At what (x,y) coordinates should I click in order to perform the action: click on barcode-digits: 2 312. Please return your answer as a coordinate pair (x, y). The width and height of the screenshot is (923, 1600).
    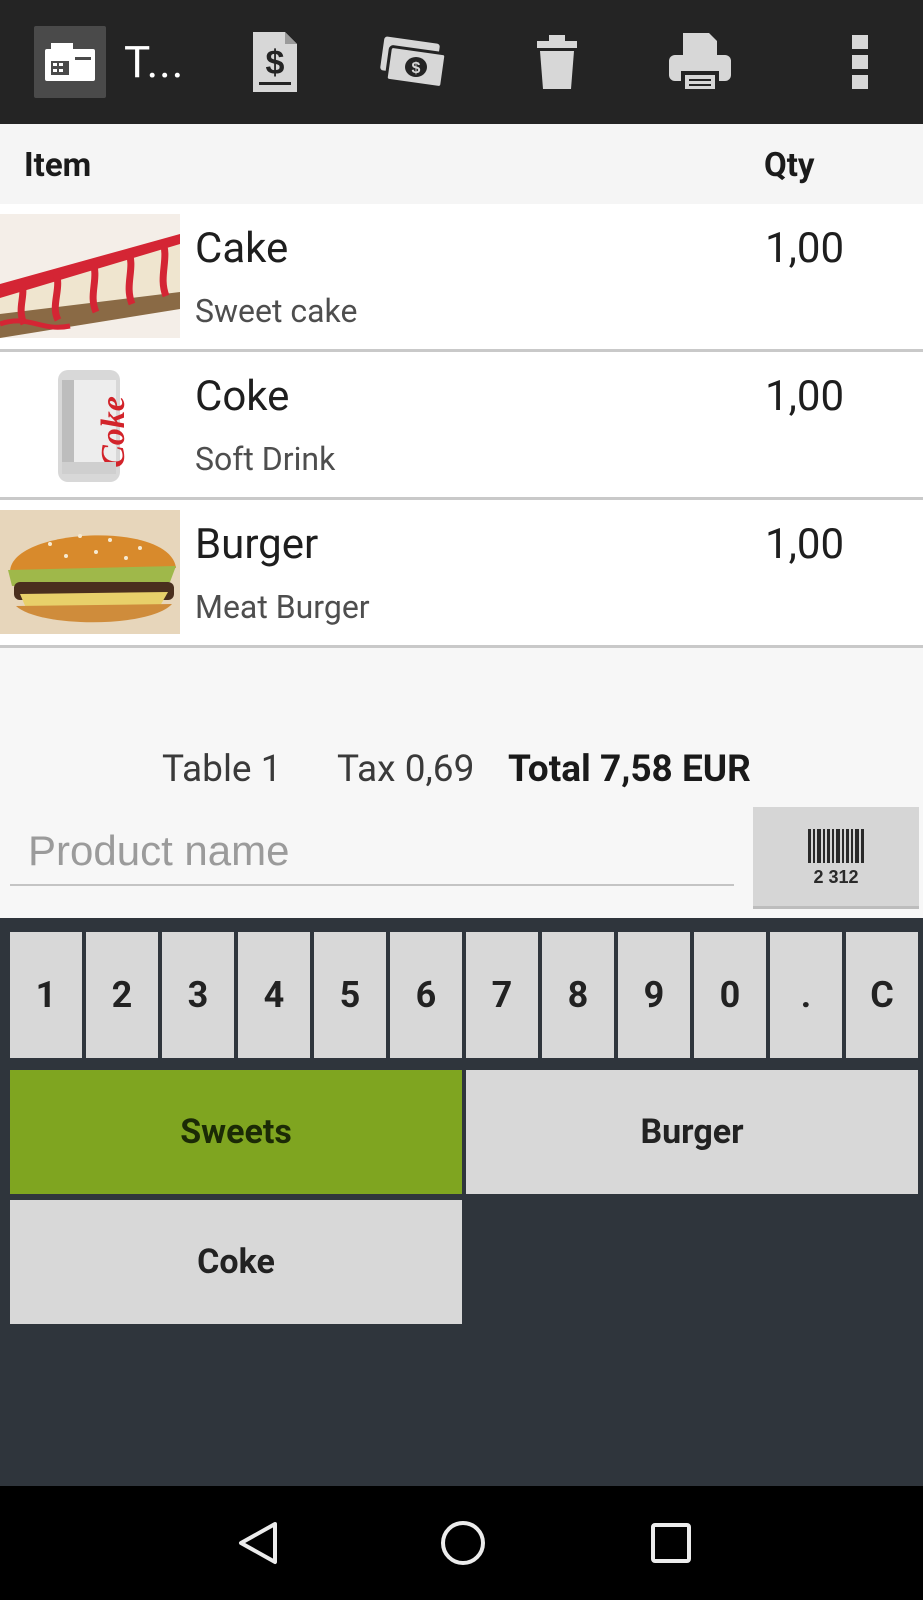
    Looking at the image, I should click on (835, 877).